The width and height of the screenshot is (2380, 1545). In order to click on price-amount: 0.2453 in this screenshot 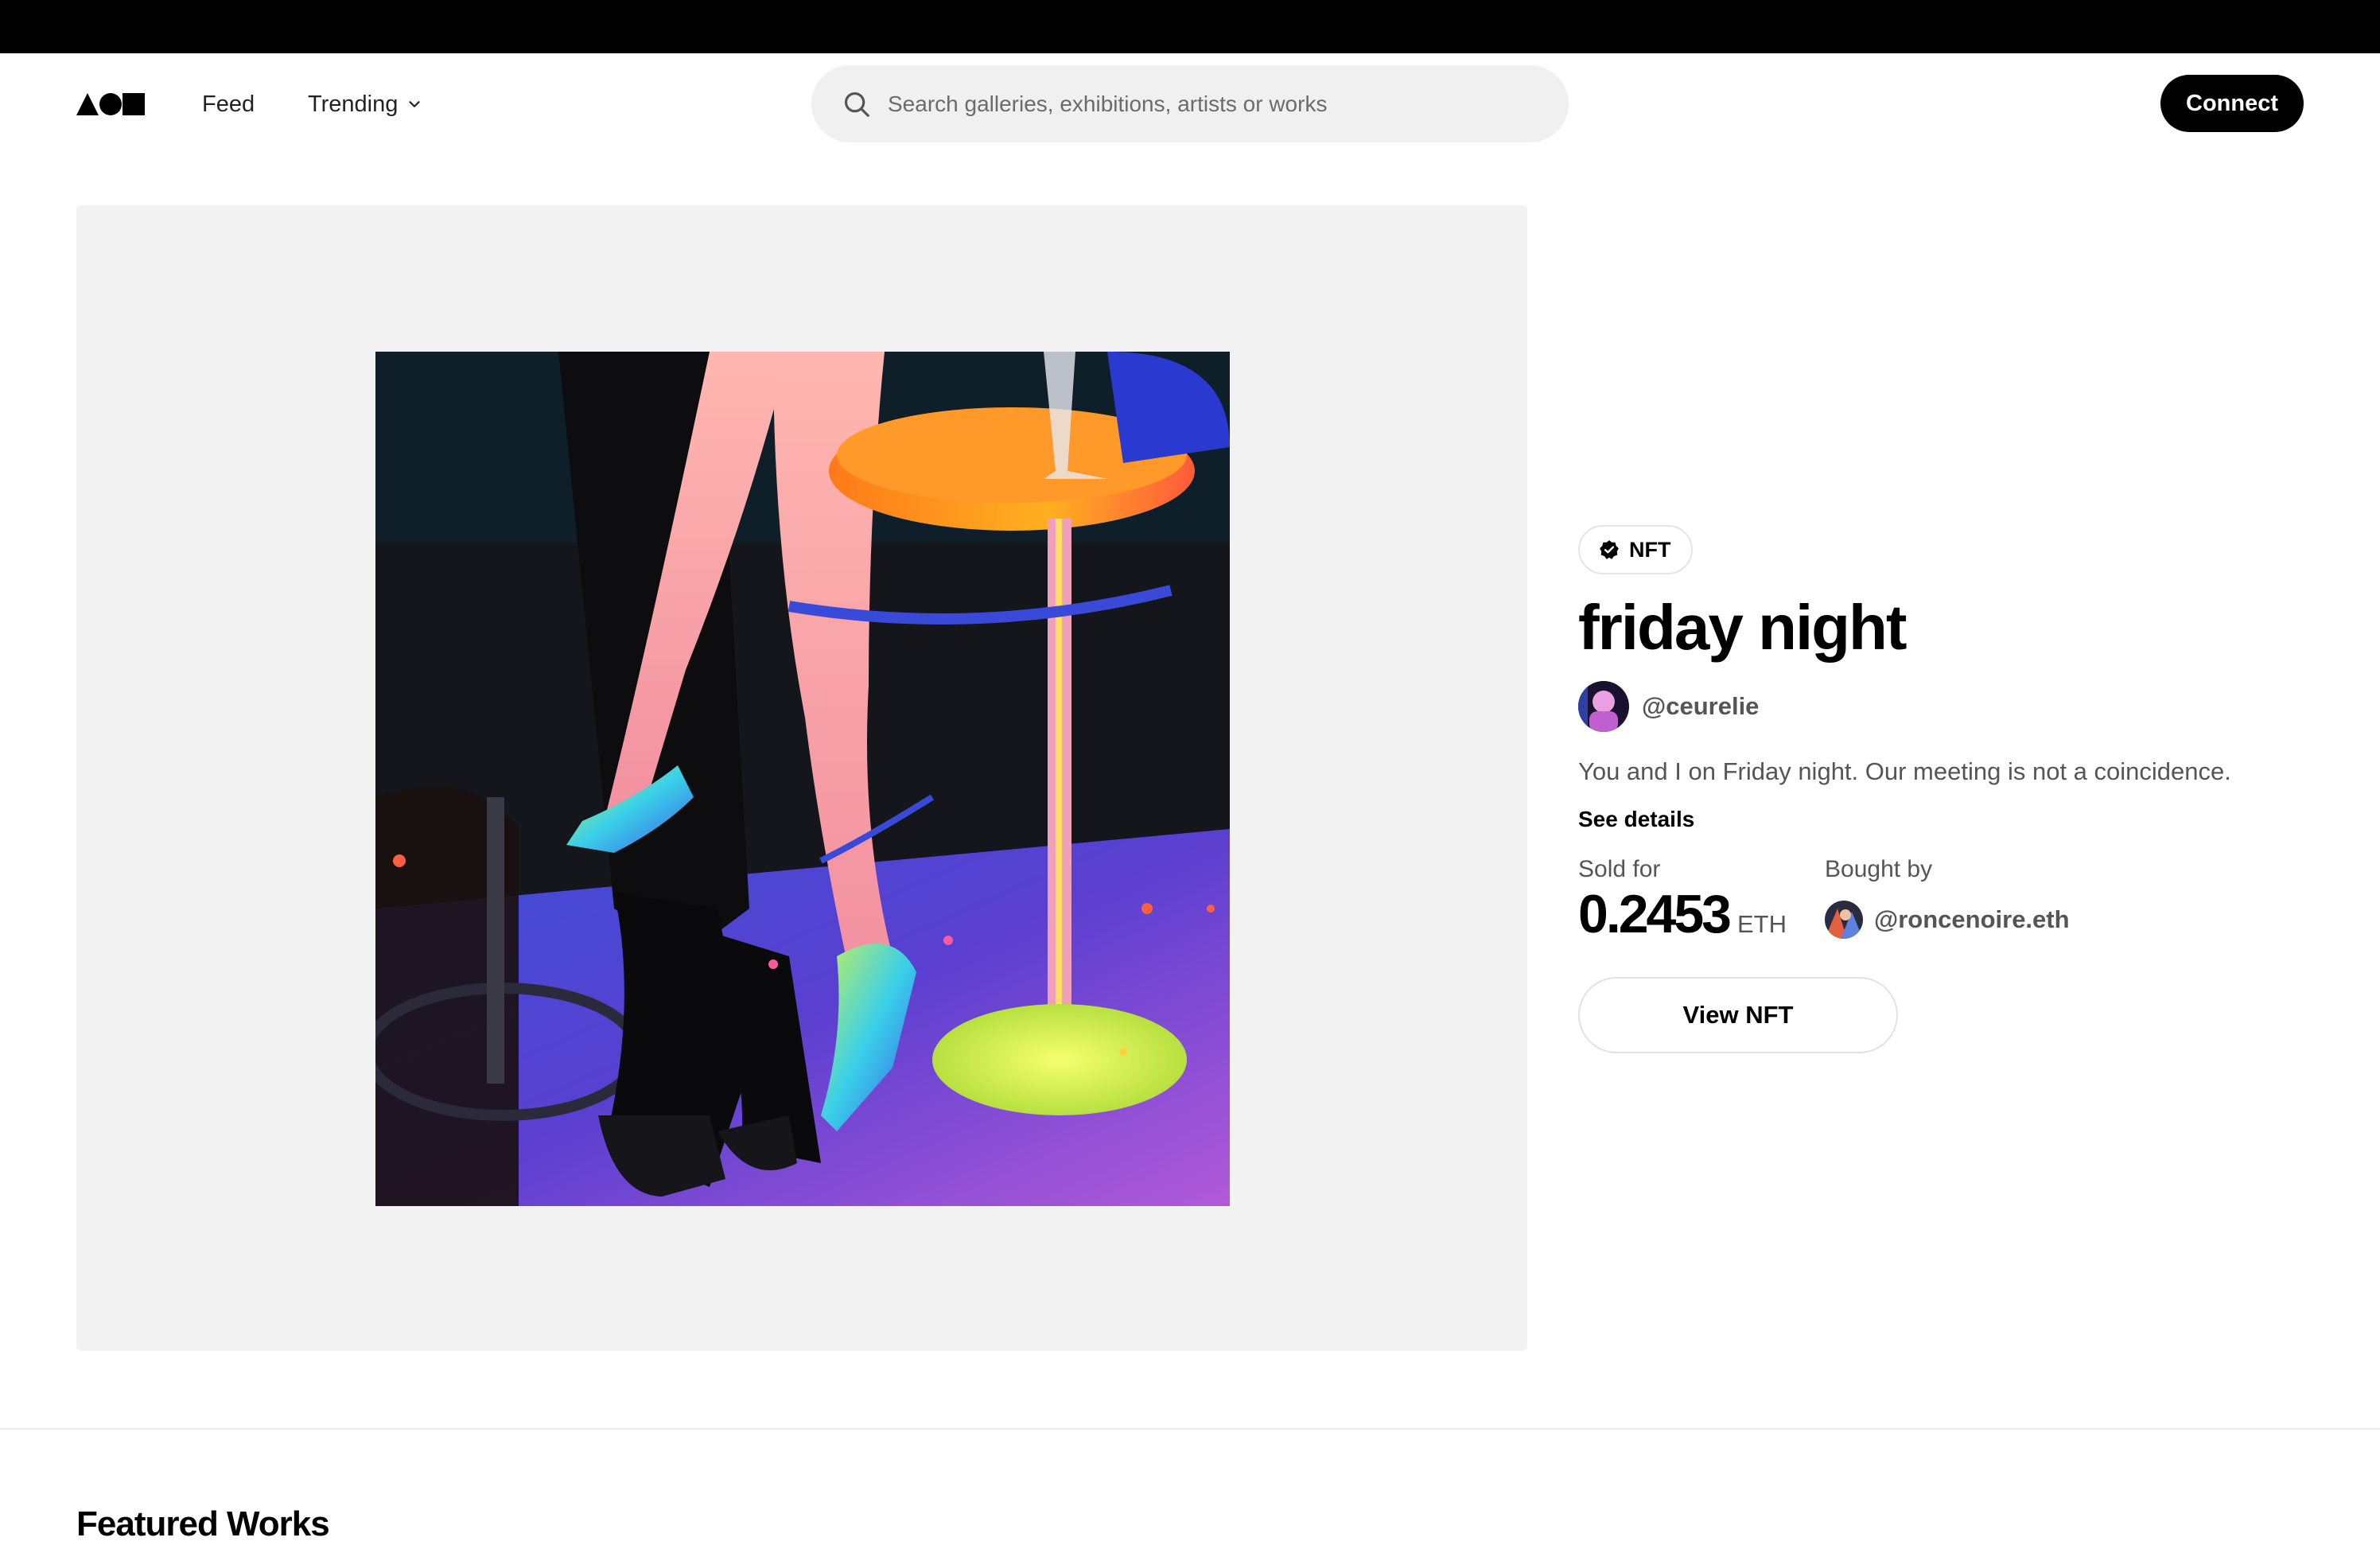, I will do `click(1655, 914)`.